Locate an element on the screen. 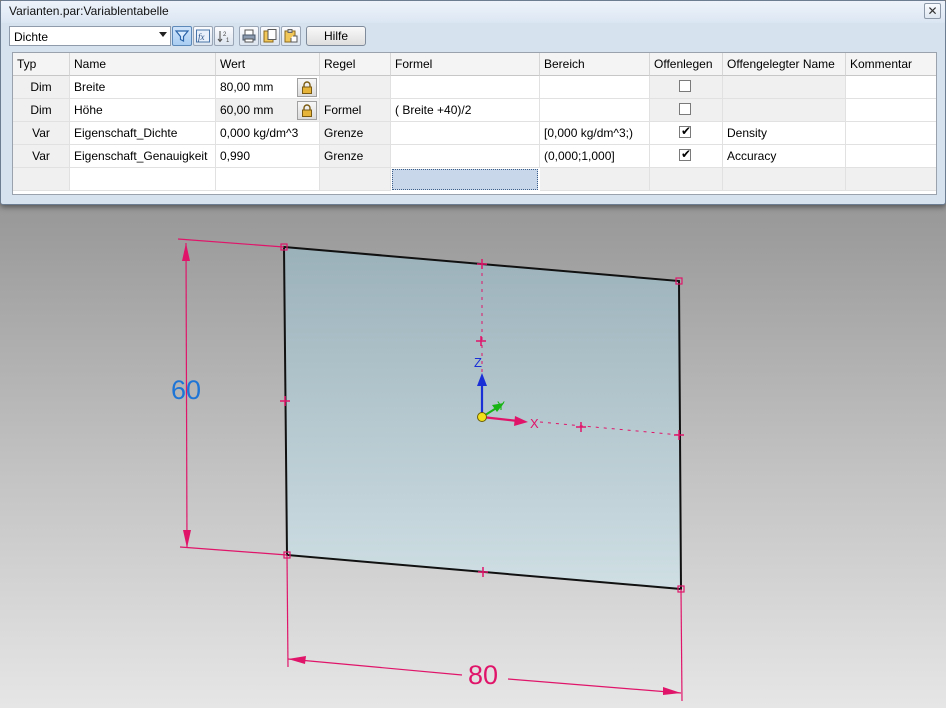  column-header-offengelegter-name: Offengelegter Name is located at coordinates (784, 64).